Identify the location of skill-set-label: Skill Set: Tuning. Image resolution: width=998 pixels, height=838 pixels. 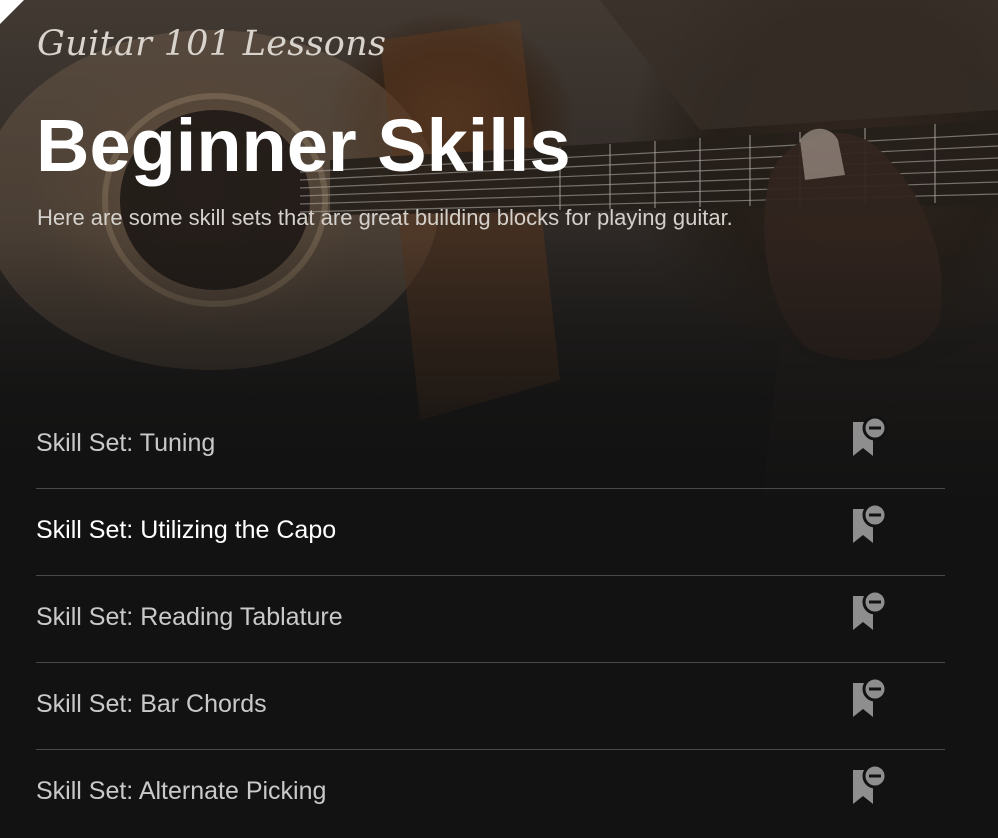
(125, 443).